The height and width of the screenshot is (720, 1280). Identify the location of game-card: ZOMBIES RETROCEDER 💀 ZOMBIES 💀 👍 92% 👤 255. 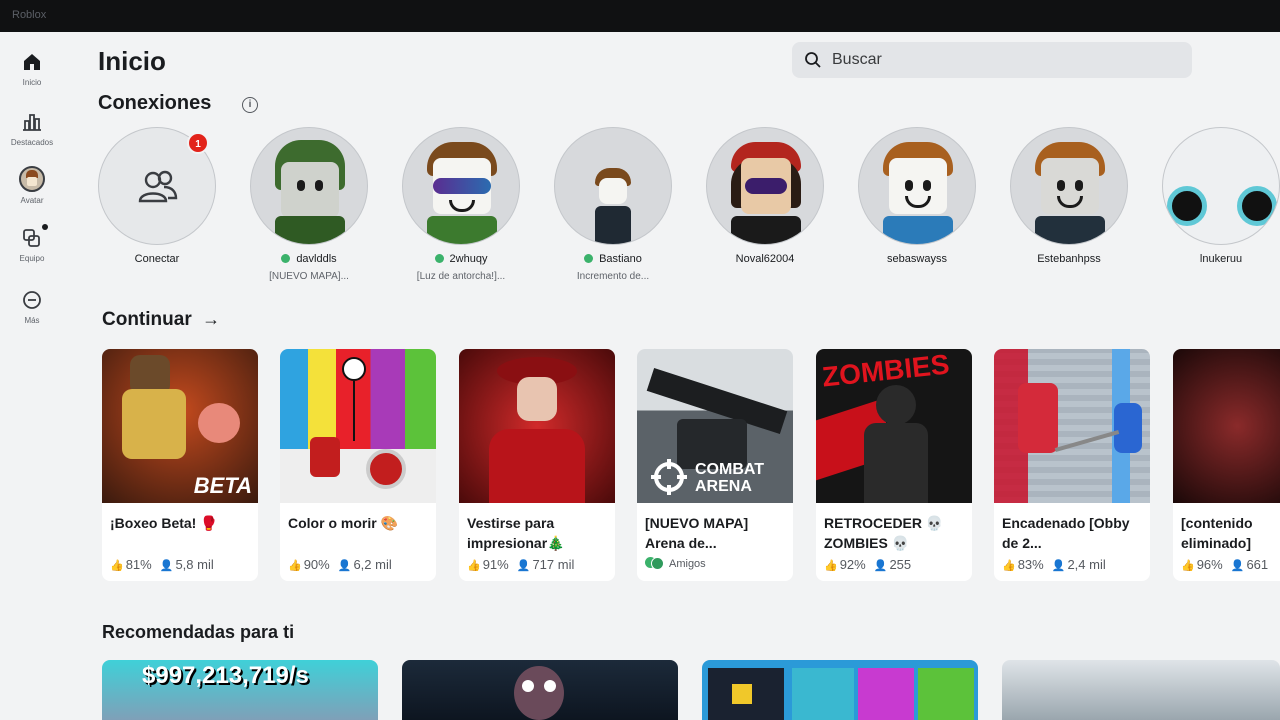
(894, 465).